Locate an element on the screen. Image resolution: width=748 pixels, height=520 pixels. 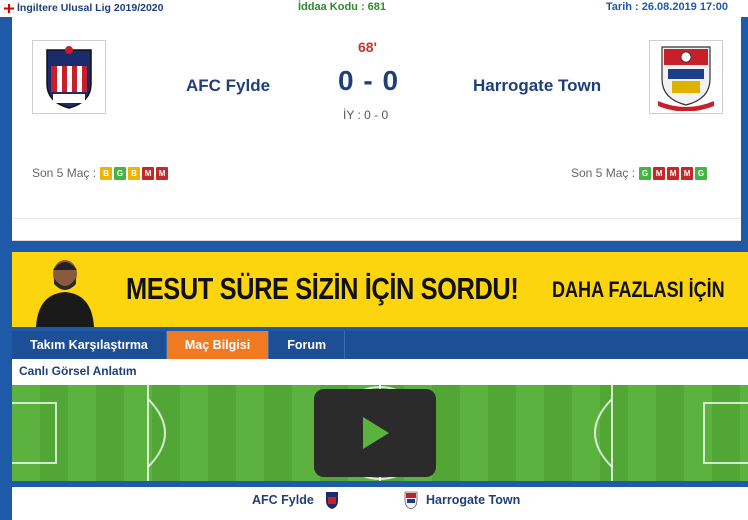
match-minute: 68' is located at coordinates (367, 47).